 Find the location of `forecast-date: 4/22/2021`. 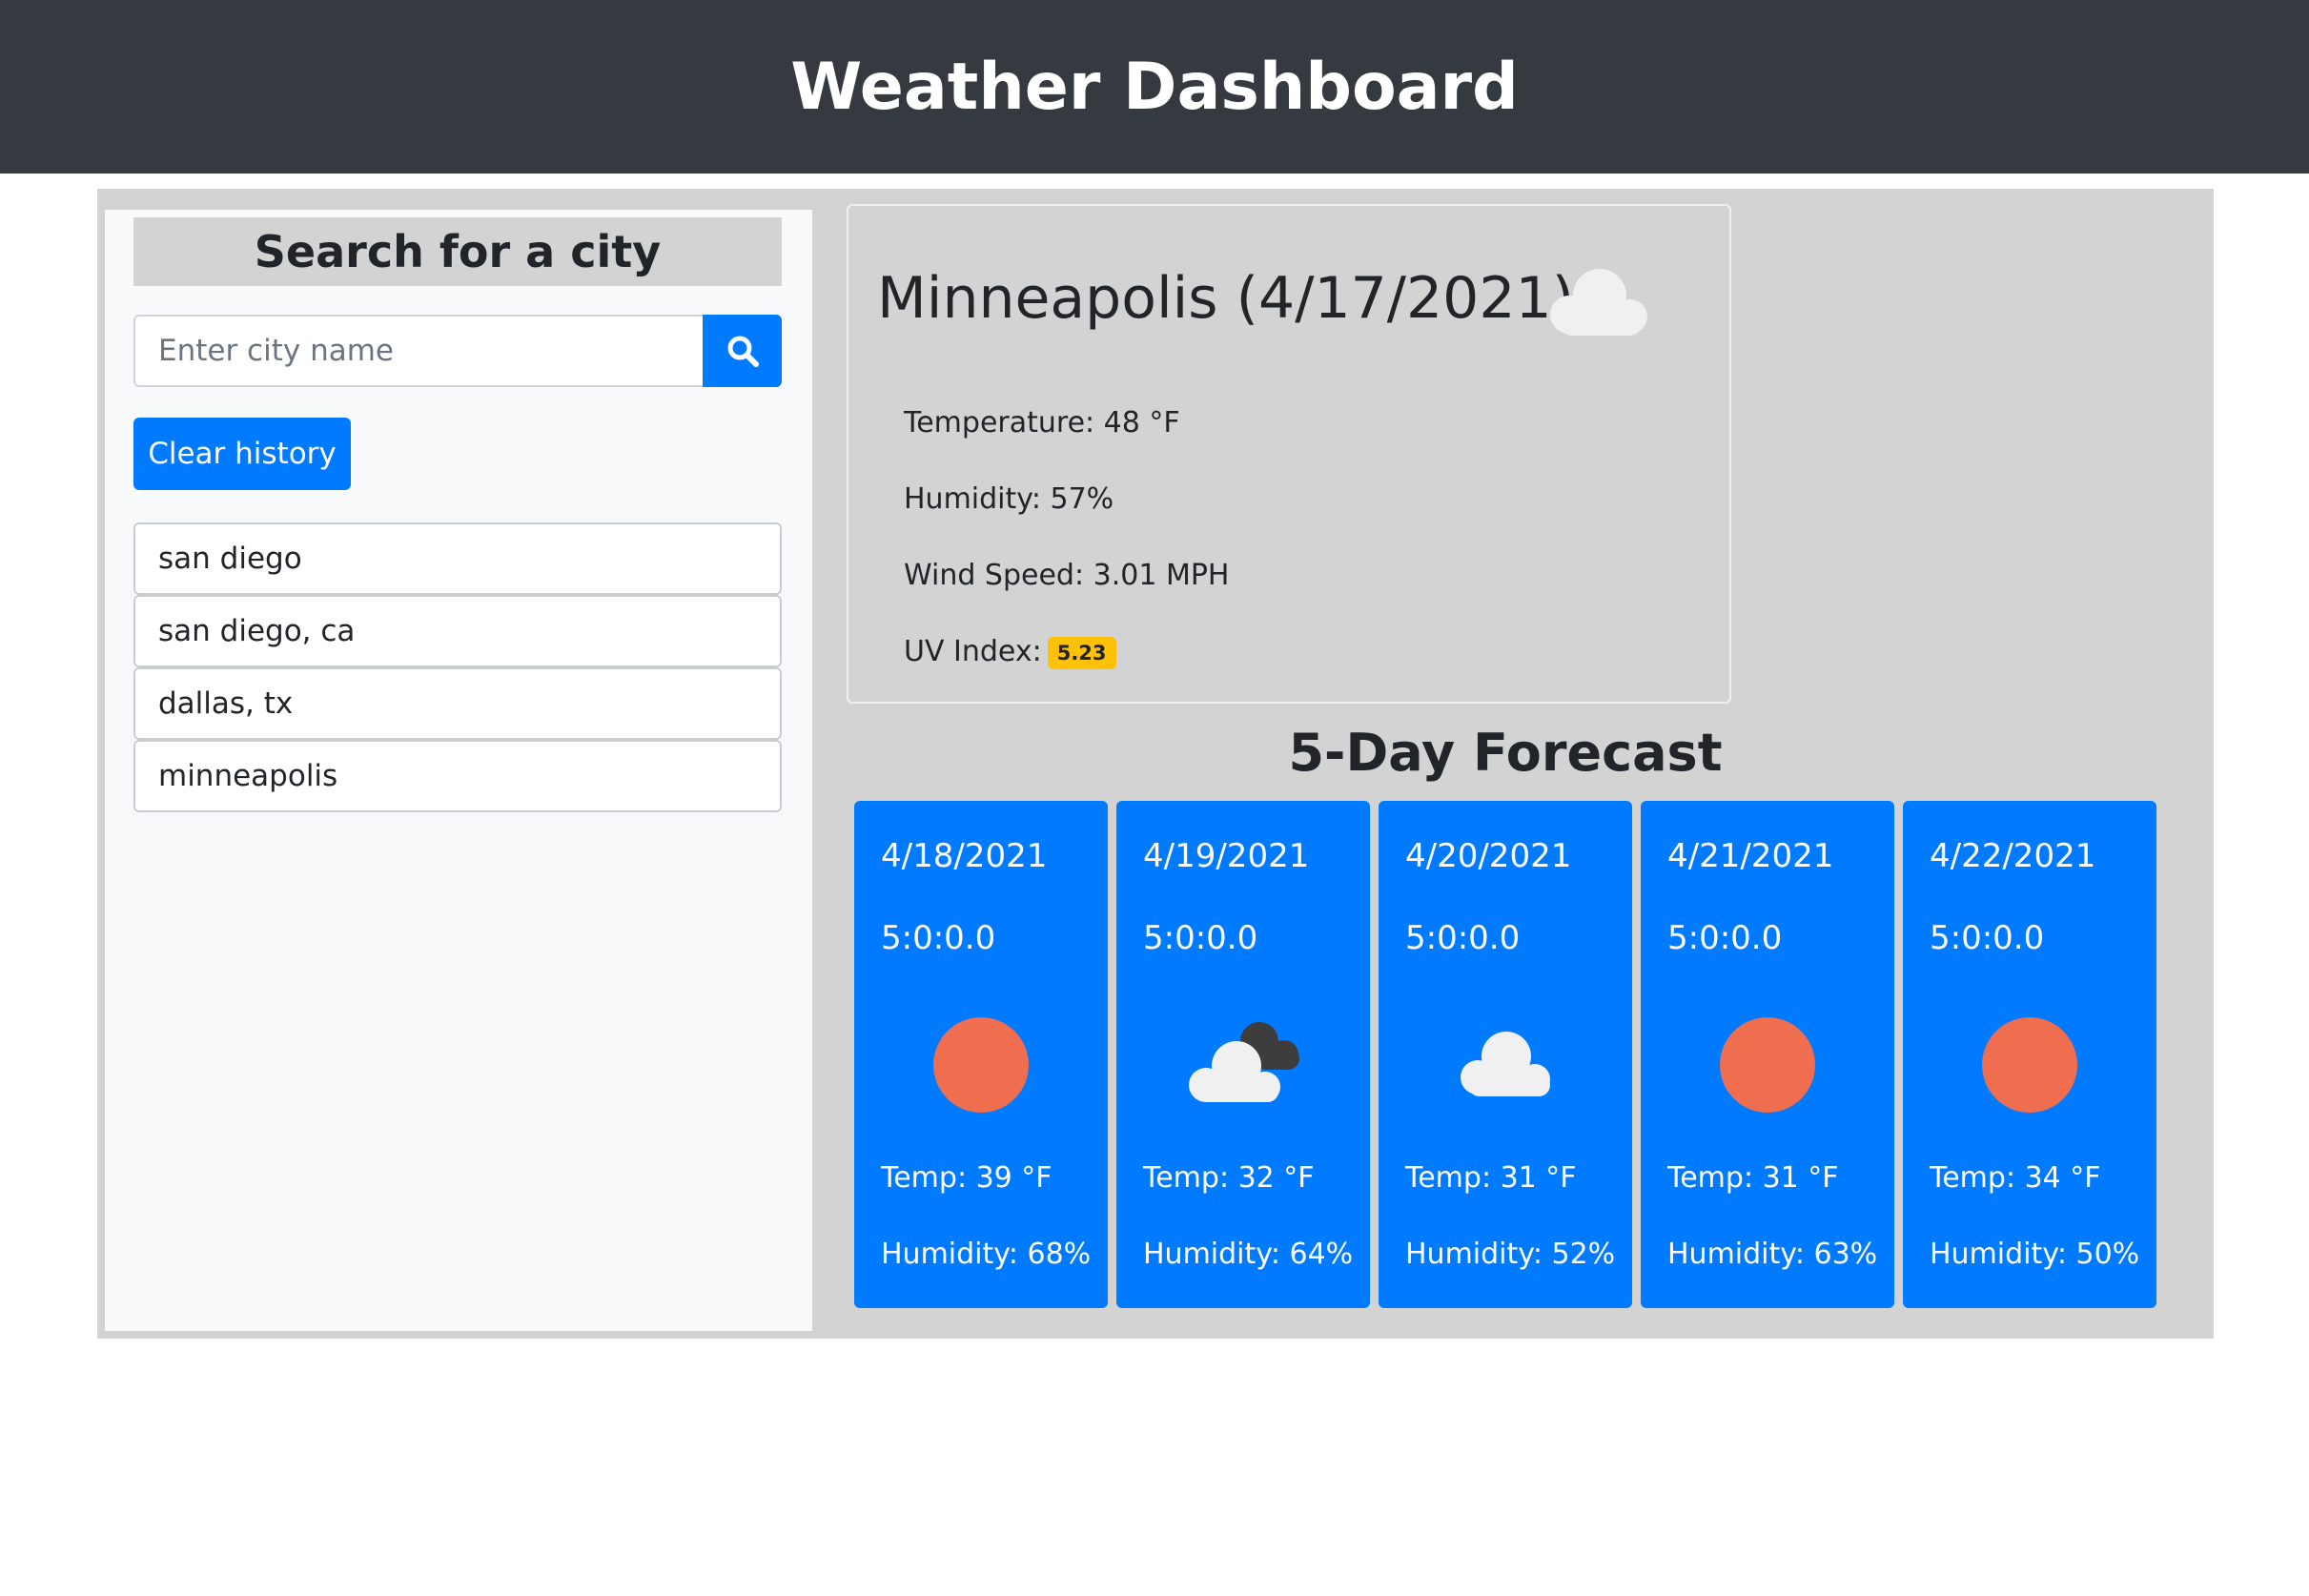

forecast-date: 4/22/2021 is located at coordinates (2013, 856).